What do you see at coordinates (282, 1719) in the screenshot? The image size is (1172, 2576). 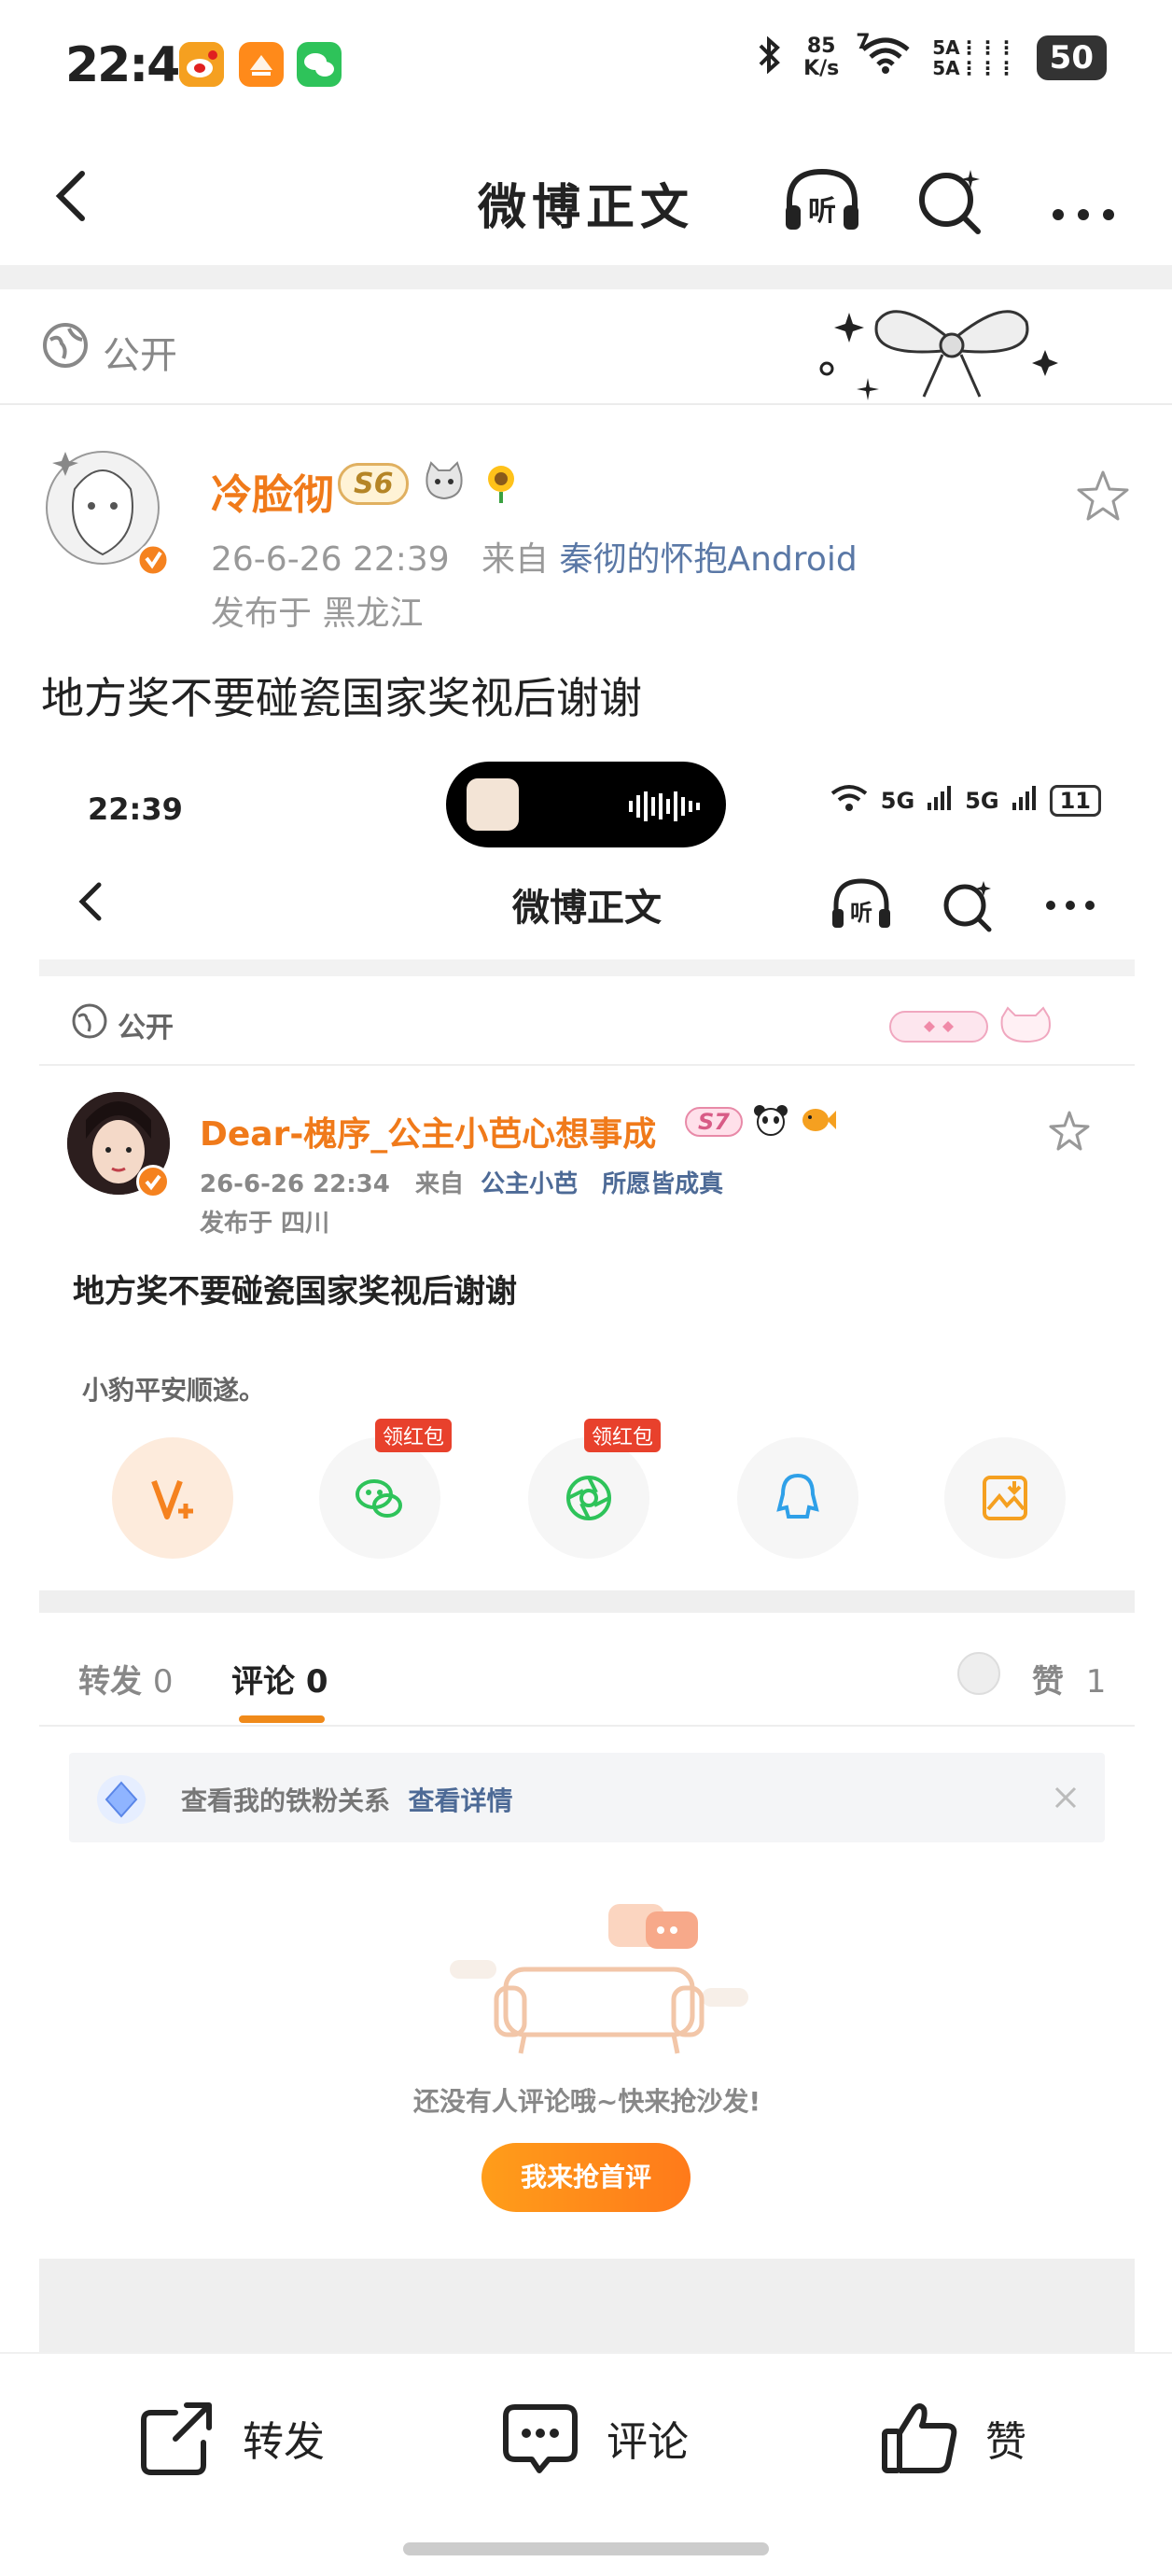 I see `tab-indicator` at bounding box center [282, 1719].